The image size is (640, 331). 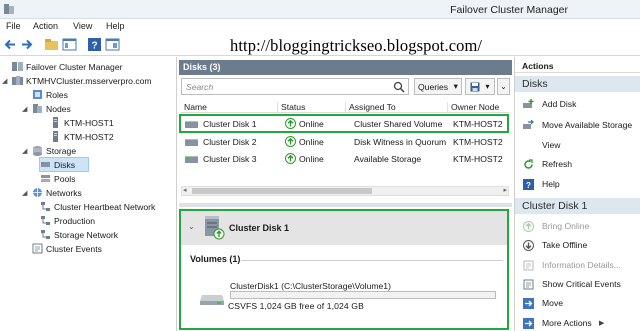 I want to click on action-move: Move, so click(x=577, y=303).